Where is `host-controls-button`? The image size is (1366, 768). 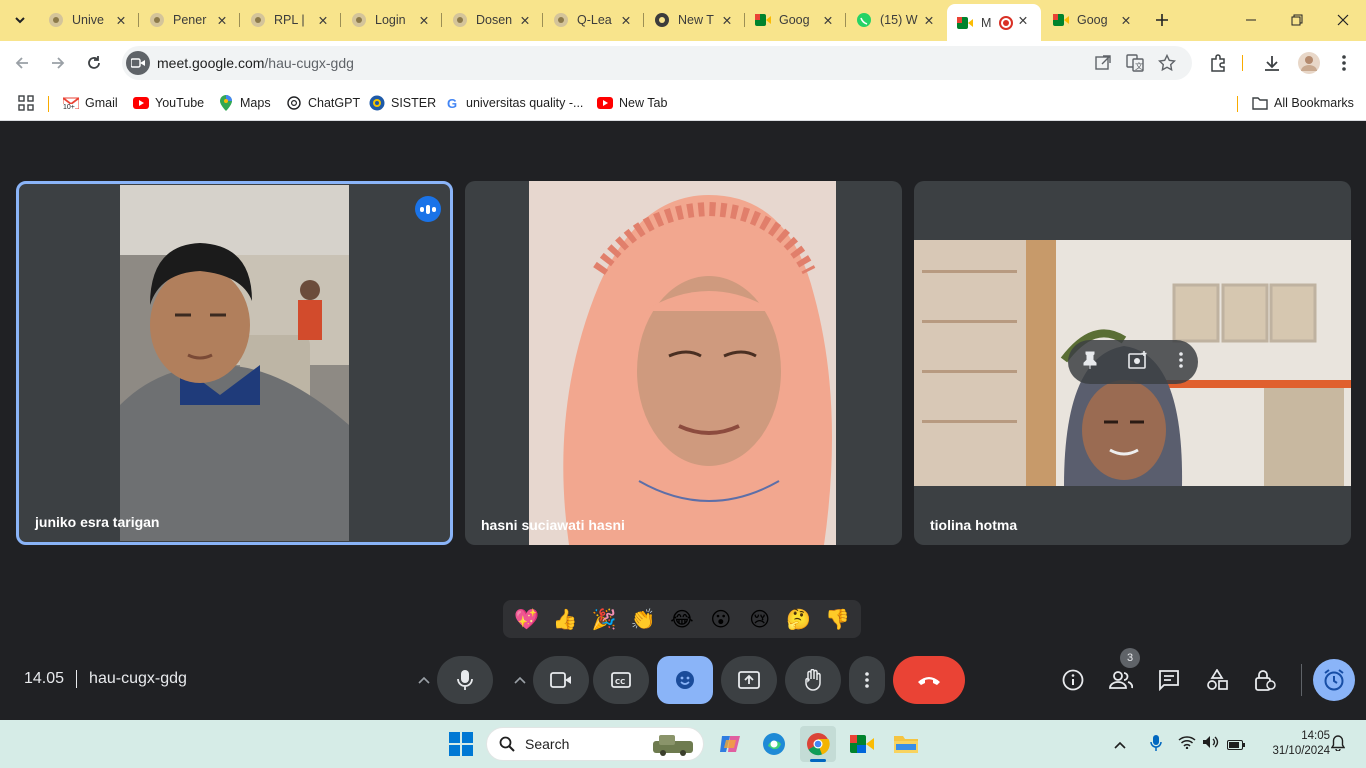 host-controls-button is located at coordinates (1265, 680).